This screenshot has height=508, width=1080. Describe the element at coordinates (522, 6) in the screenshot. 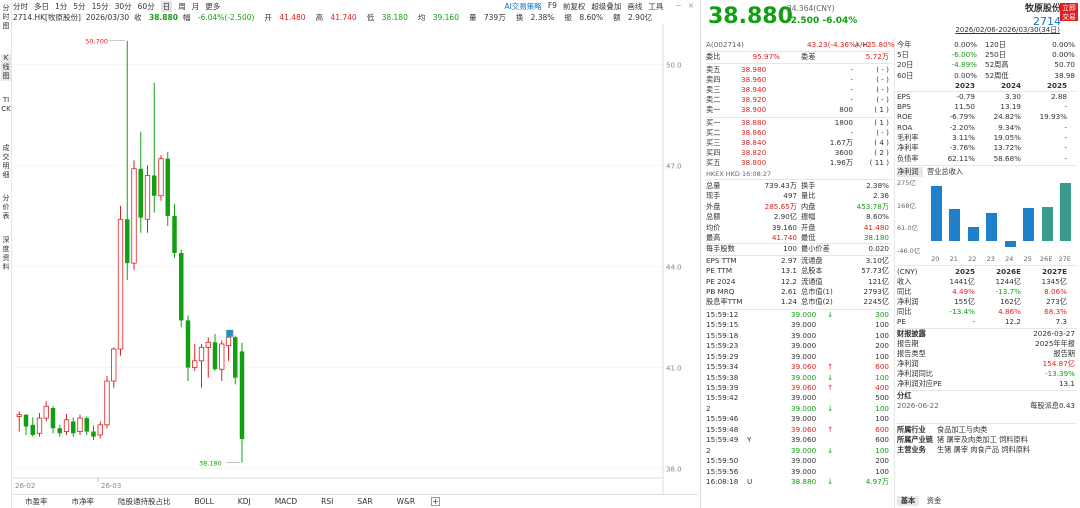

I see `tool-0: AI交易策略` at that location.